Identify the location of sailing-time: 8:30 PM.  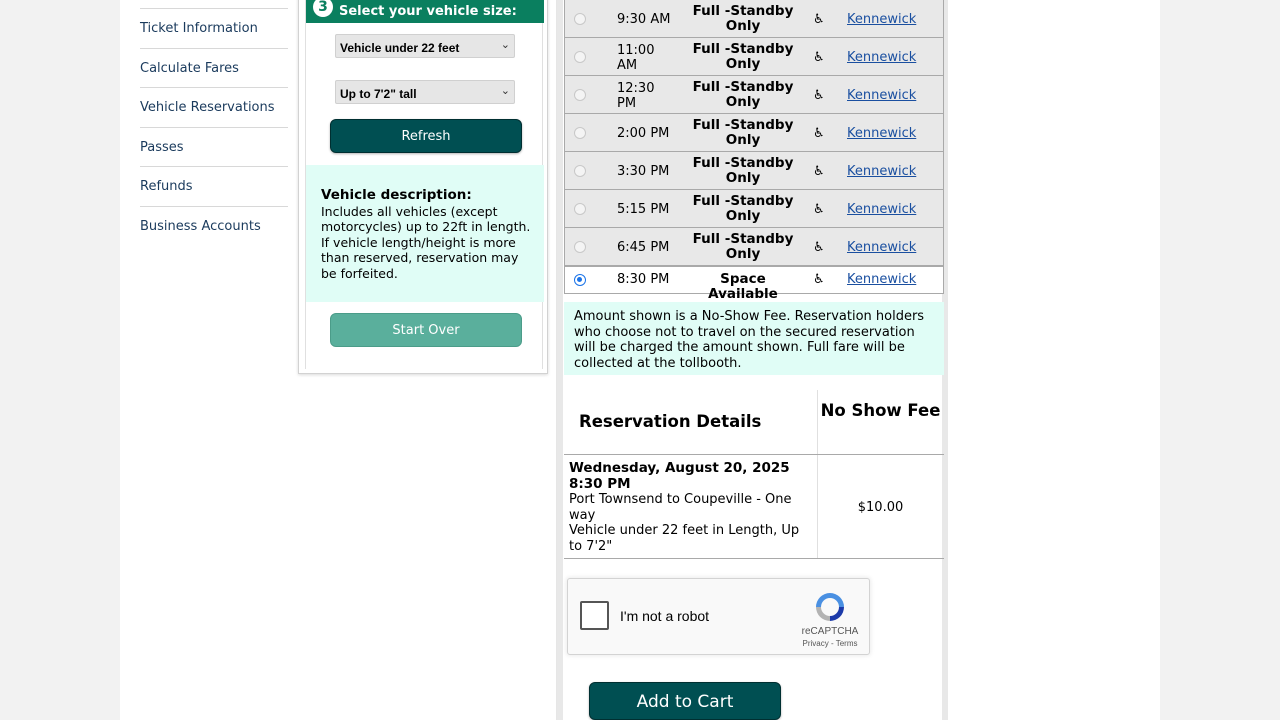
(643, 279).